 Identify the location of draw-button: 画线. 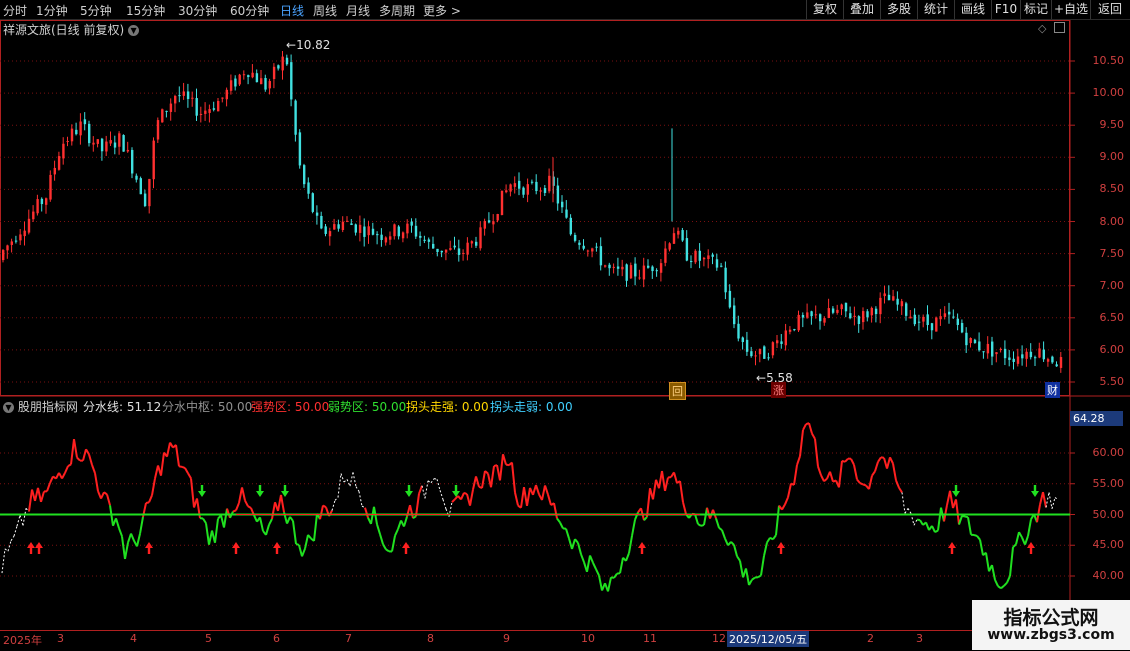
(972, 9).